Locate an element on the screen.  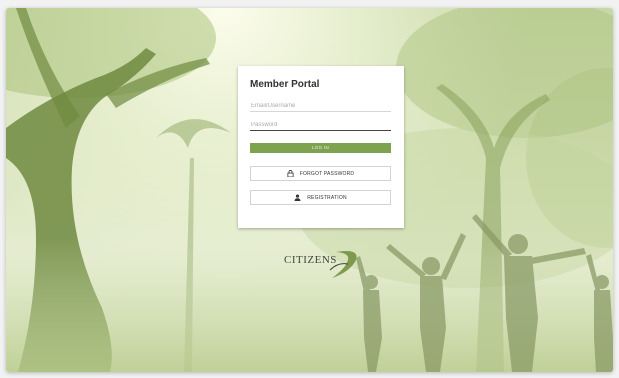
page-title: Member Portal is located at coordinates (285, 84).